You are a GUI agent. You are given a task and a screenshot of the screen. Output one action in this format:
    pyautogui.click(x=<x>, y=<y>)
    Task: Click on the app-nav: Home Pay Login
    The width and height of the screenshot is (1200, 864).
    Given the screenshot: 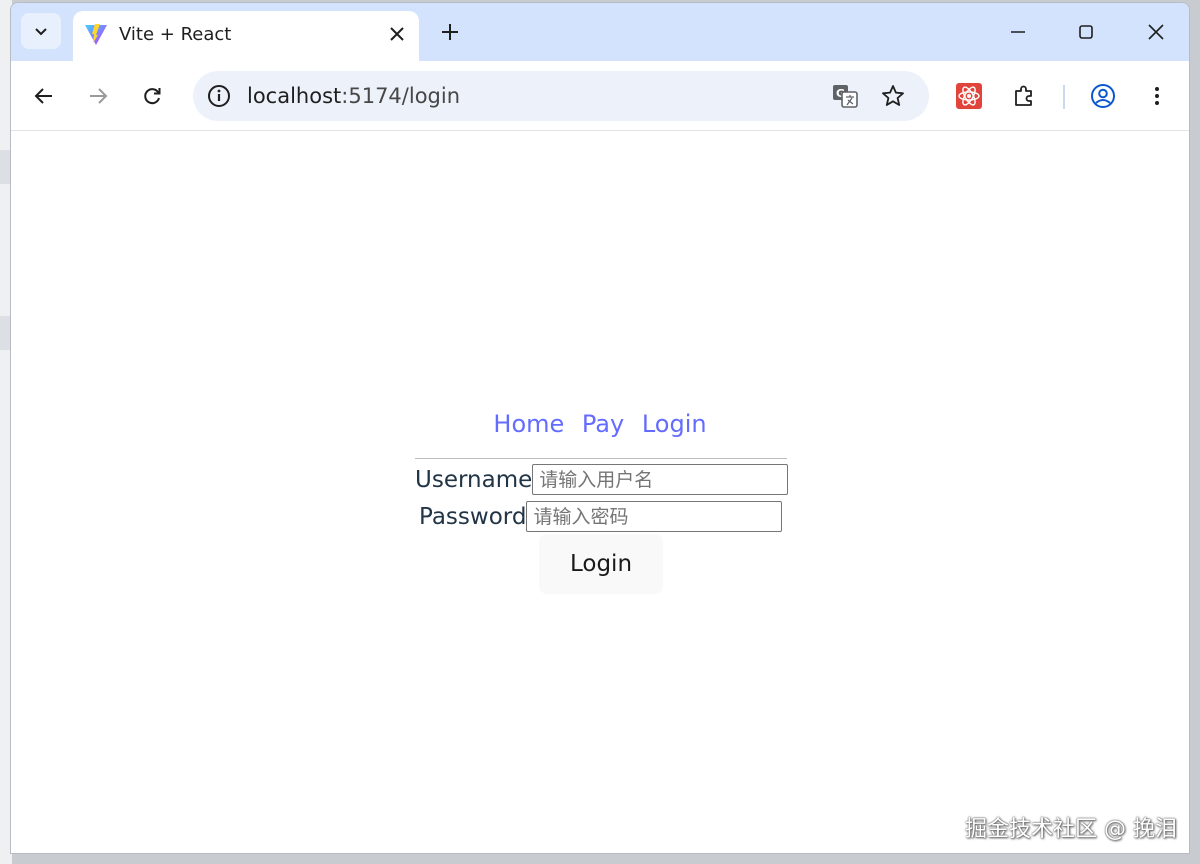 What is the action you would take?
    pyautogui.click(x=600, y=424)
    